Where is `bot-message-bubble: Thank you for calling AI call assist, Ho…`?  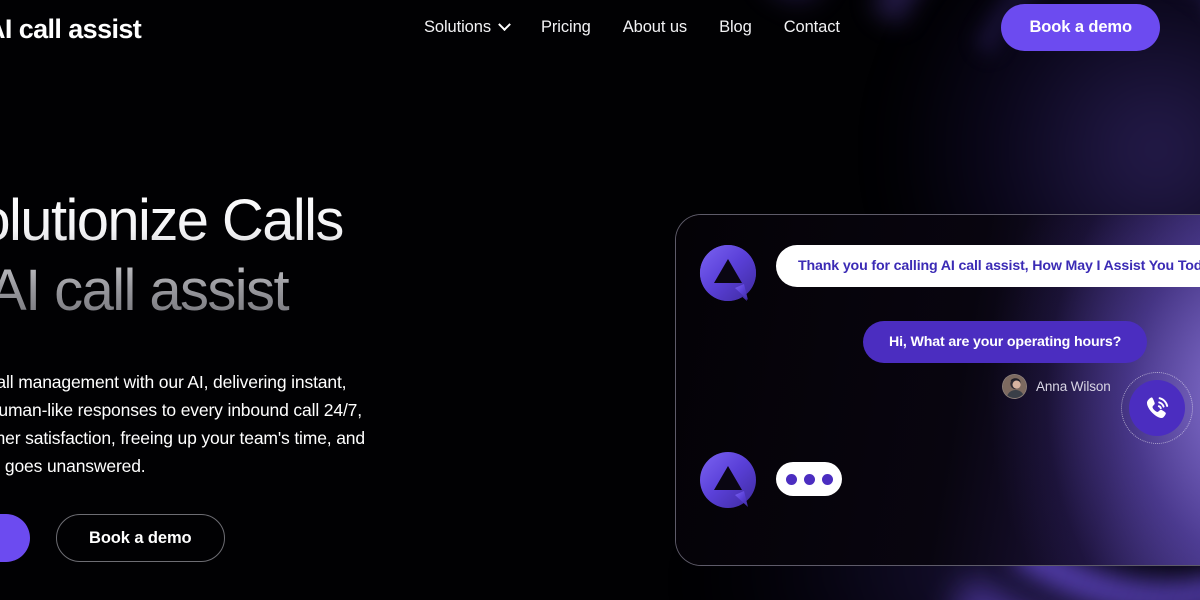
bot-message-bubble: Thank you for calling AI call assist, Ho… is located at coordinates (988, 266).